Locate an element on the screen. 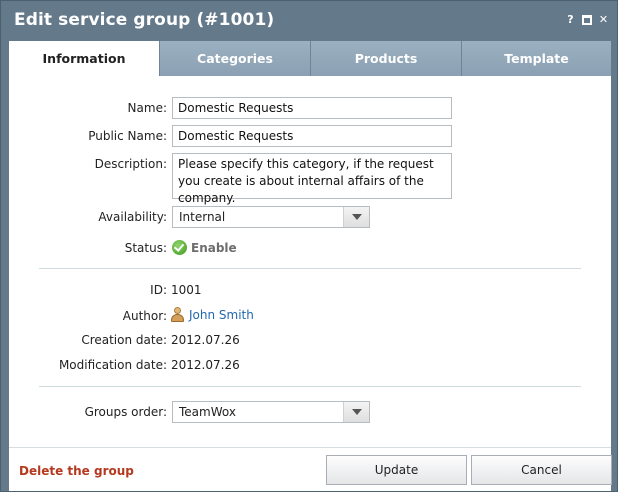  public-name-label: Public Name: is located at coordinates (127, 136).